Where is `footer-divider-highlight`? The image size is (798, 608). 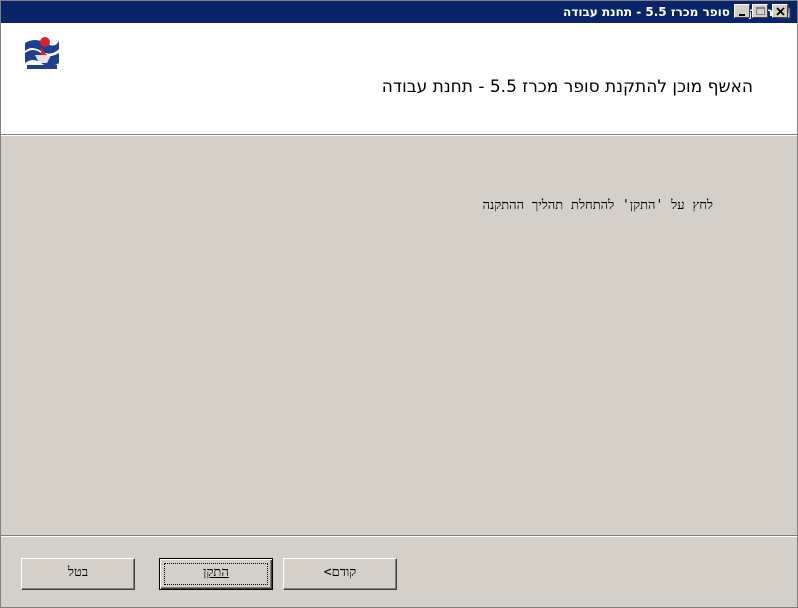 footer-divider-highlight is located at coordinates (399, 536).